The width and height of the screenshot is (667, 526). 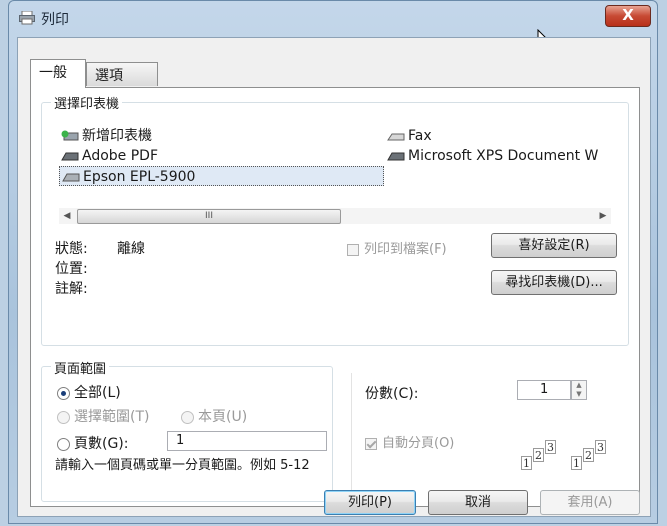 I want to click on cancel-button: 取消, so click(x=478, y=502).